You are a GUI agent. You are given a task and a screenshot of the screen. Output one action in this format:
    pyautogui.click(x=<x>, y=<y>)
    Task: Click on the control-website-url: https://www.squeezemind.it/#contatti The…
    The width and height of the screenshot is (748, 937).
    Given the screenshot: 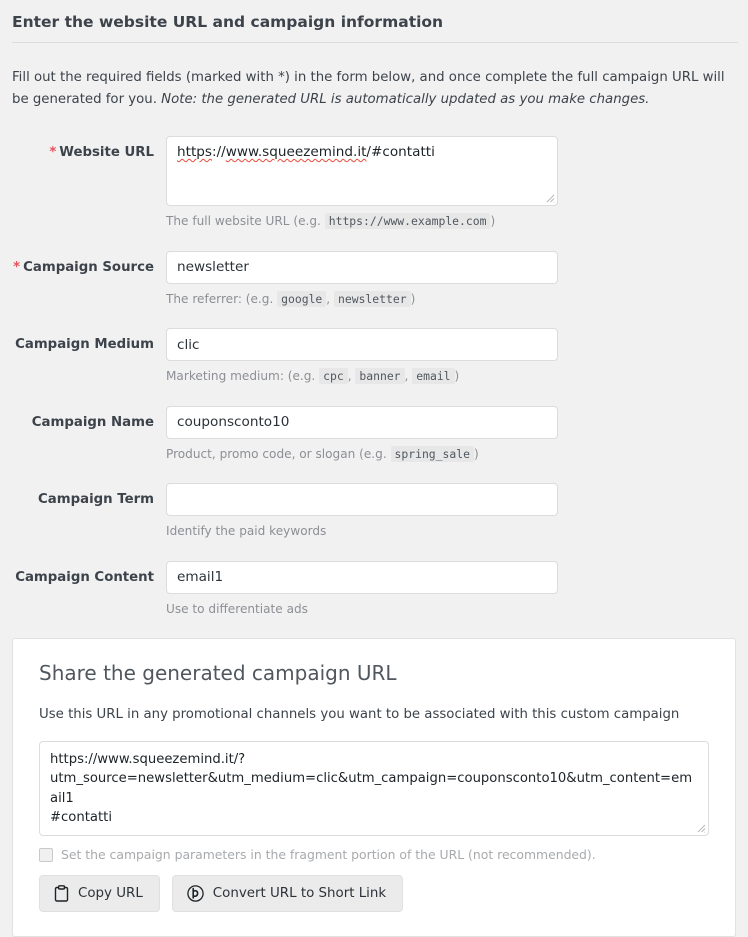 What is the action you would take?
    pyautogui.click(x=457, y=193)
    